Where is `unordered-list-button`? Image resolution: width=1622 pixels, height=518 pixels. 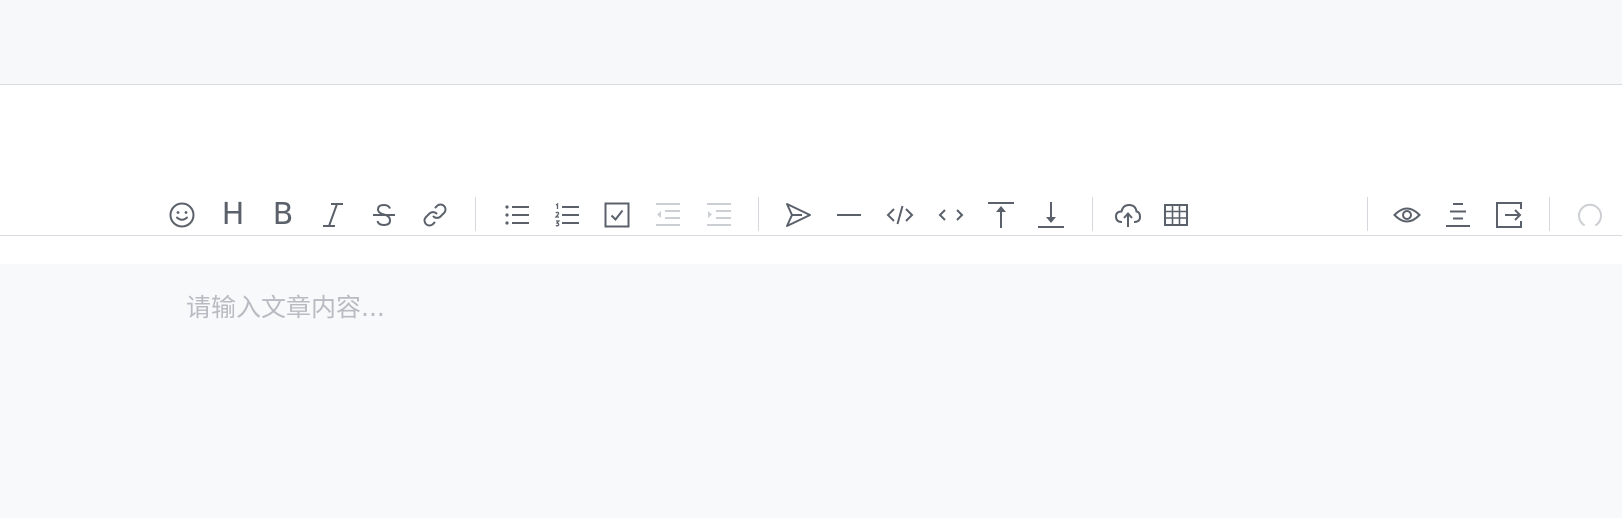
unordered-list-button is located at coordinates (517, 215).